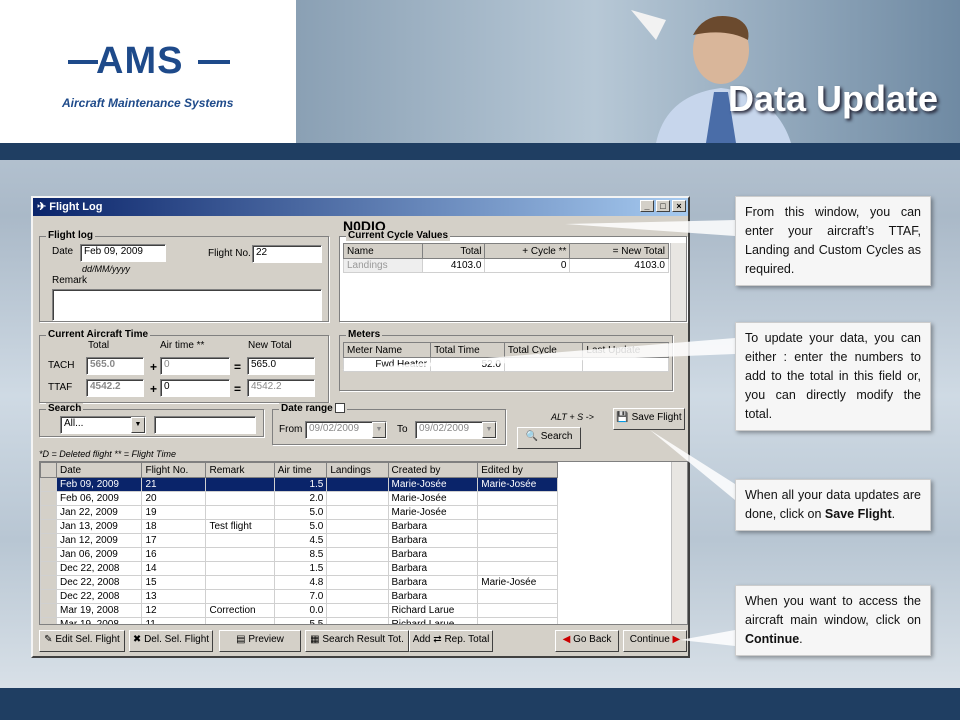 The height and width of the screenshot is (720, 960). What do you see at coordinates (313, 408) in the screenshot?
I see `date-range-legend: Date range` at bounding box center [313, 408].